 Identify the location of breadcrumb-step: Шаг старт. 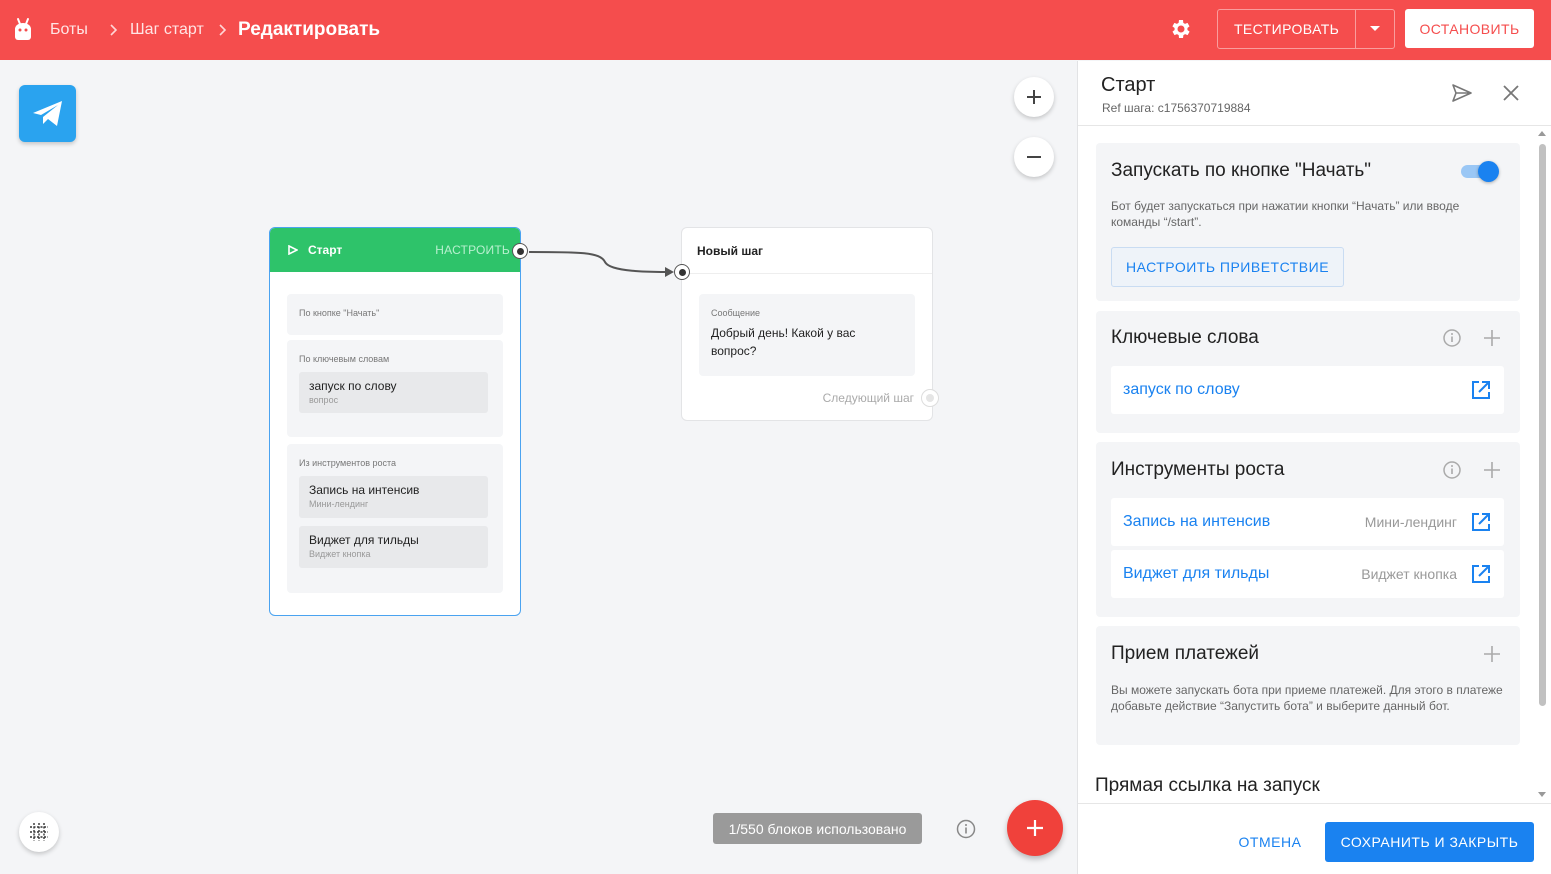
(167, 30).